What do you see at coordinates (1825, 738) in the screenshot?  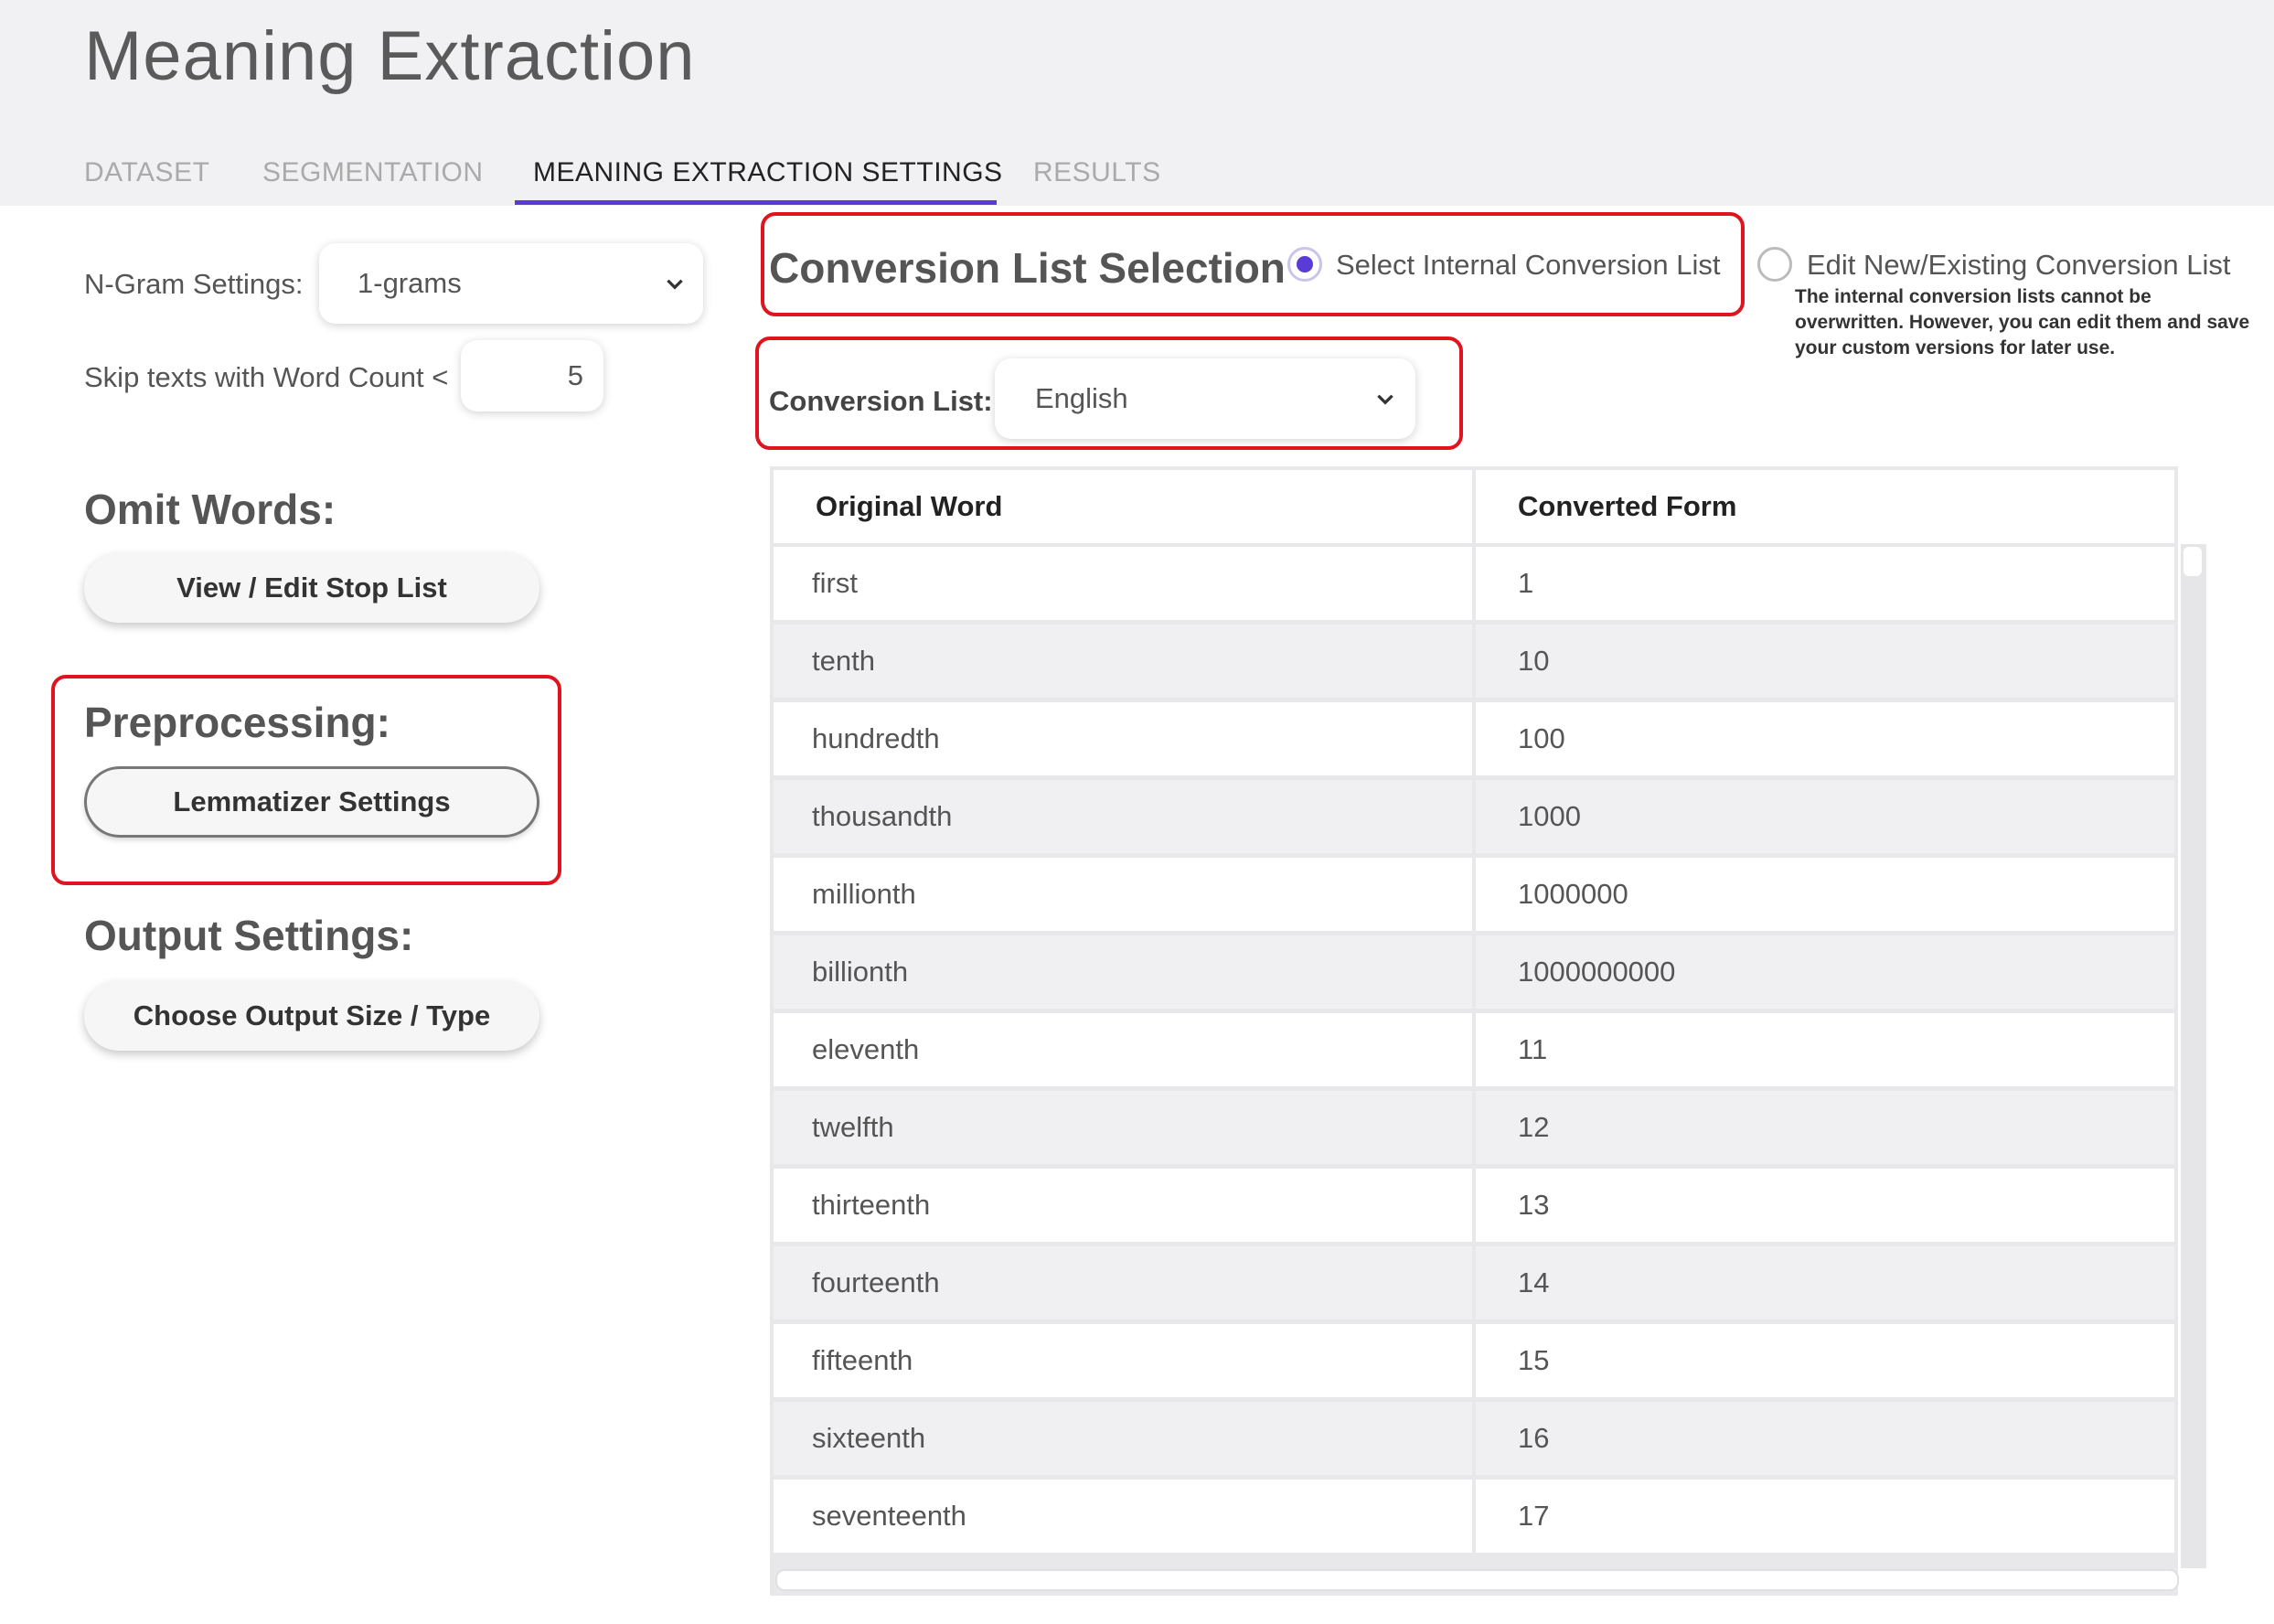 I see `converted-form-cell: 100` at bounding box center [1825, 738].